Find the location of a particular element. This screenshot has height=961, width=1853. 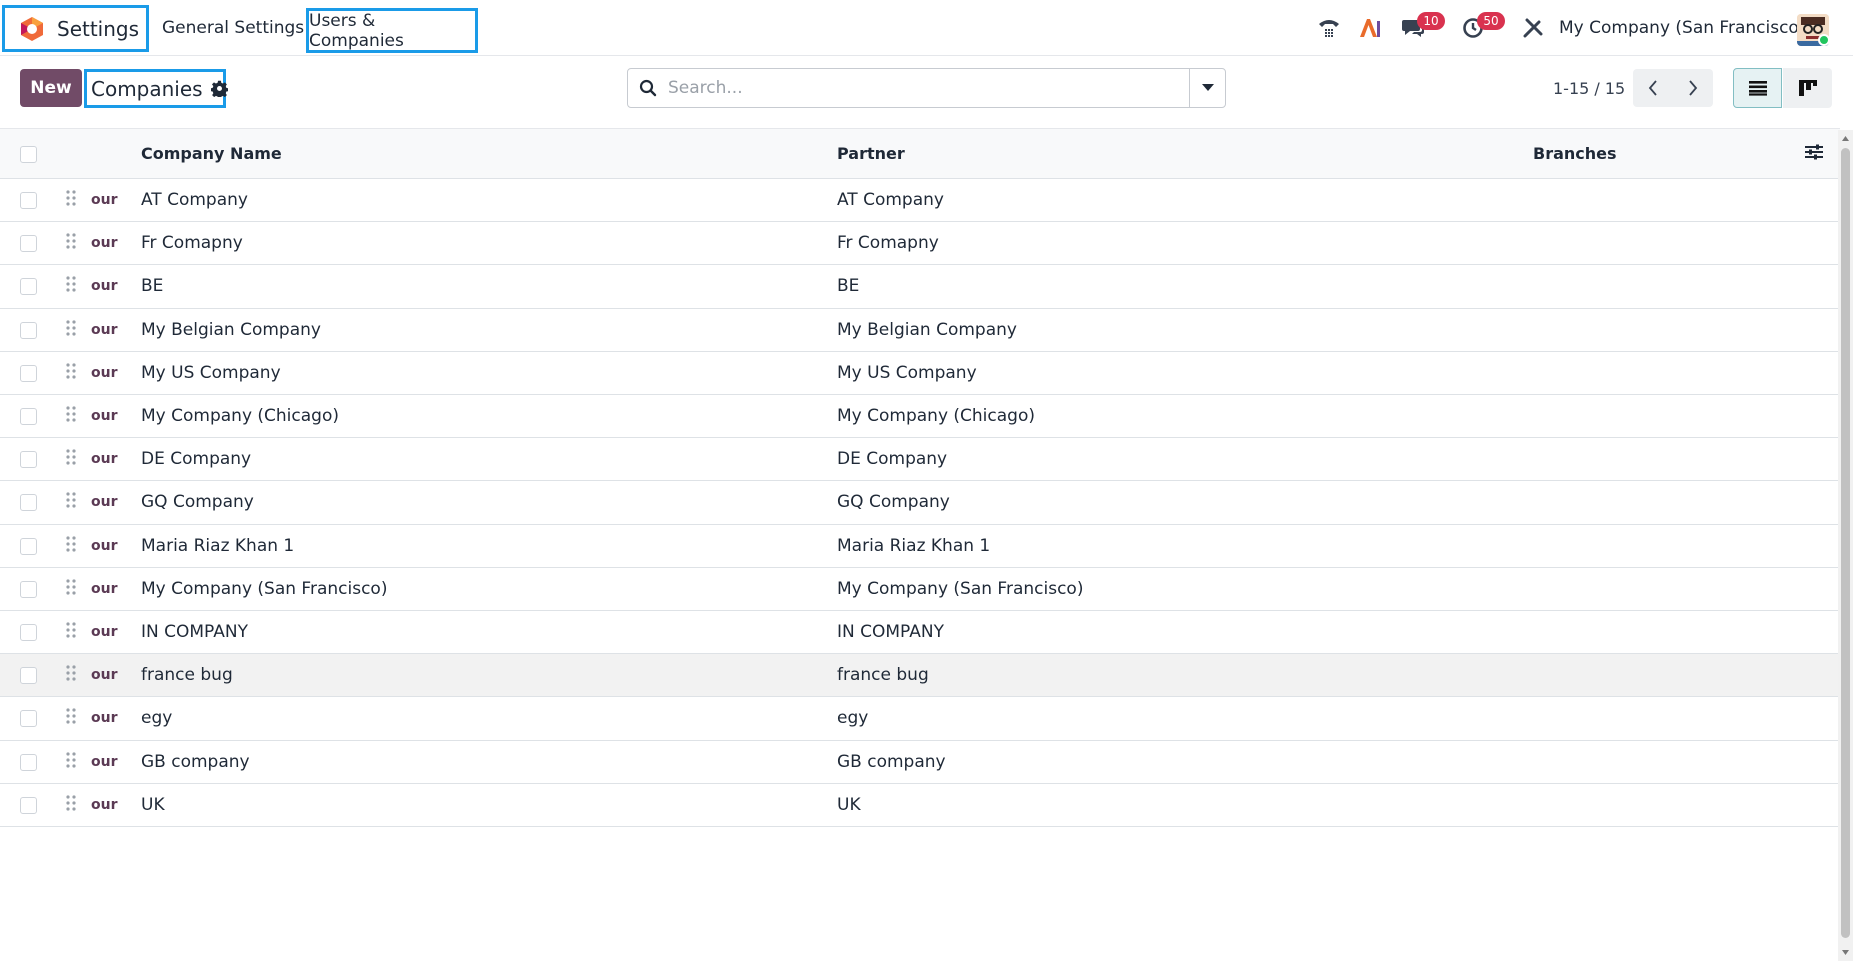

cell-company-name: Maria Riaz Khan 1 is located at coordinates (218, 545).